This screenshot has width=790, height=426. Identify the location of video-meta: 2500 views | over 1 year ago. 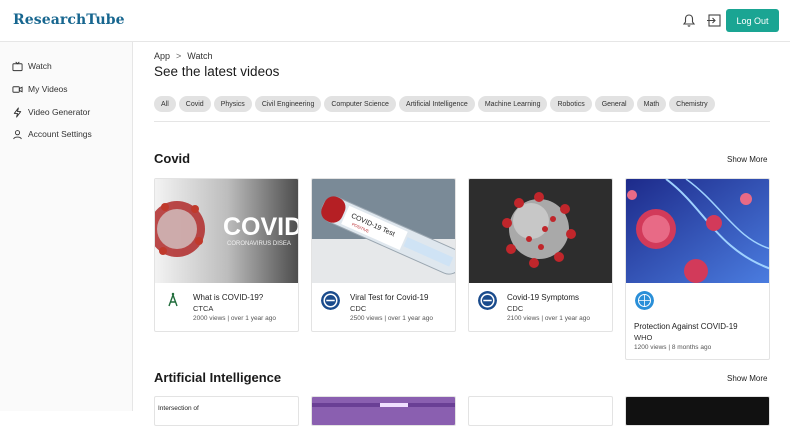
(391, 318).